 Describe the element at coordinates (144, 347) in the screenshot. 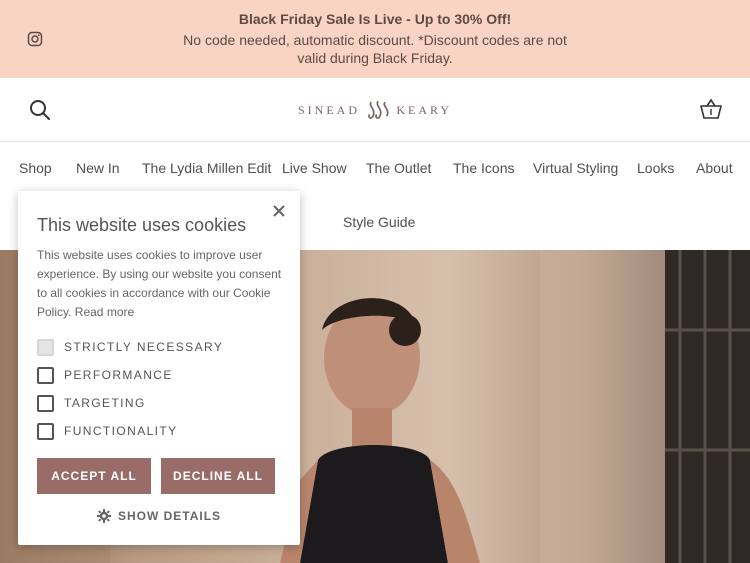

I see `option-label: STRICTLY NECESSARY` at that location.